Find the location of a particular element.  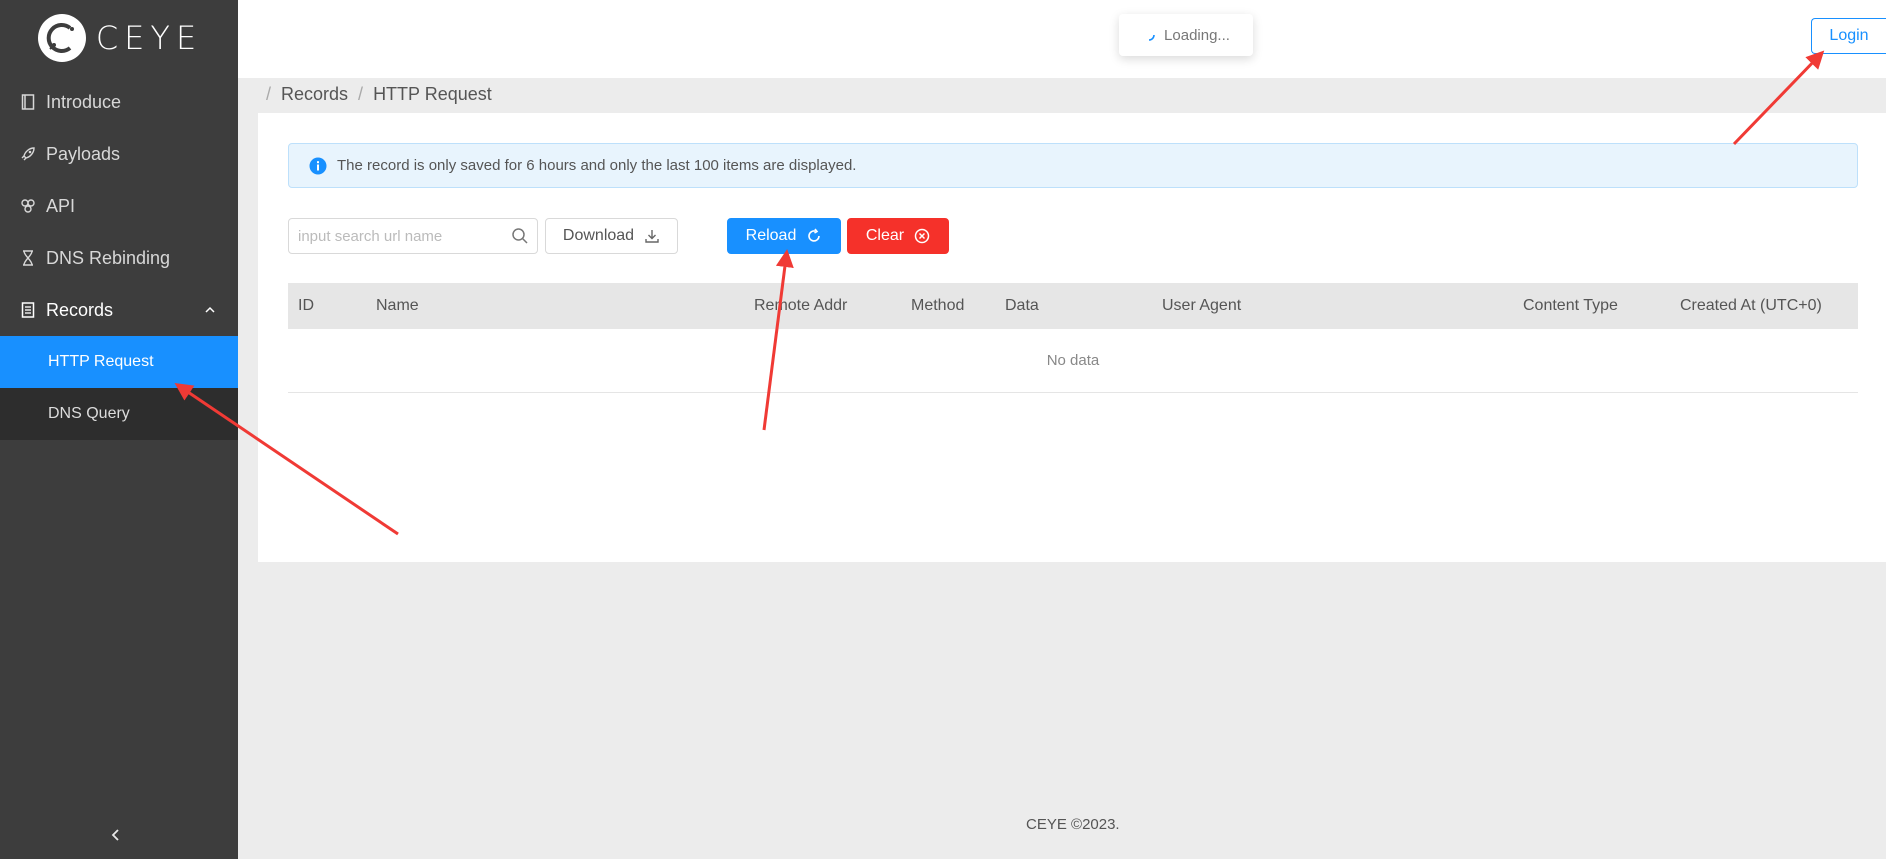

sidebar-item-introduce: Introduce is located at coordinates (119, 102).